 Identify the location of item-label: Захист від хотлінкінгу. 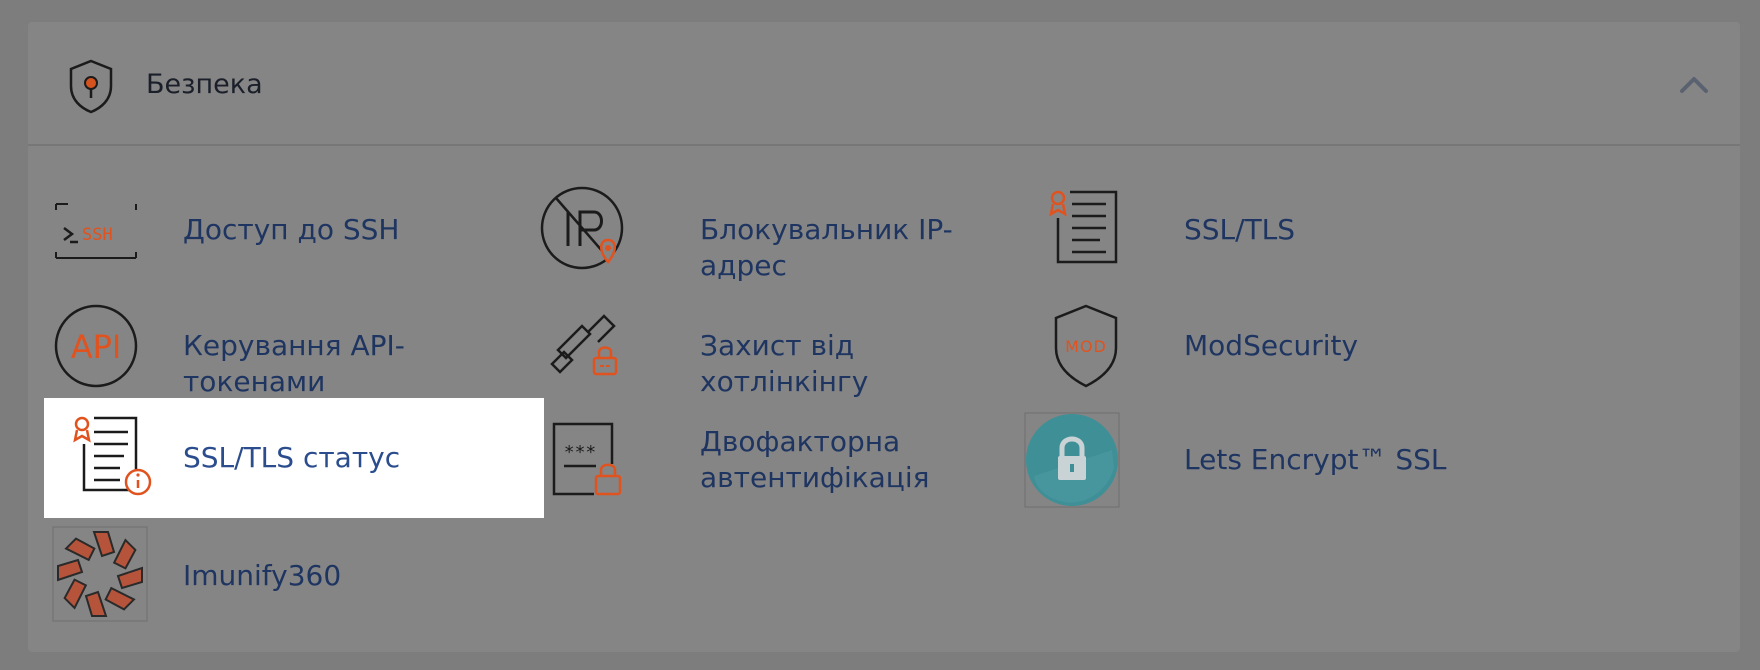
(784, 363).